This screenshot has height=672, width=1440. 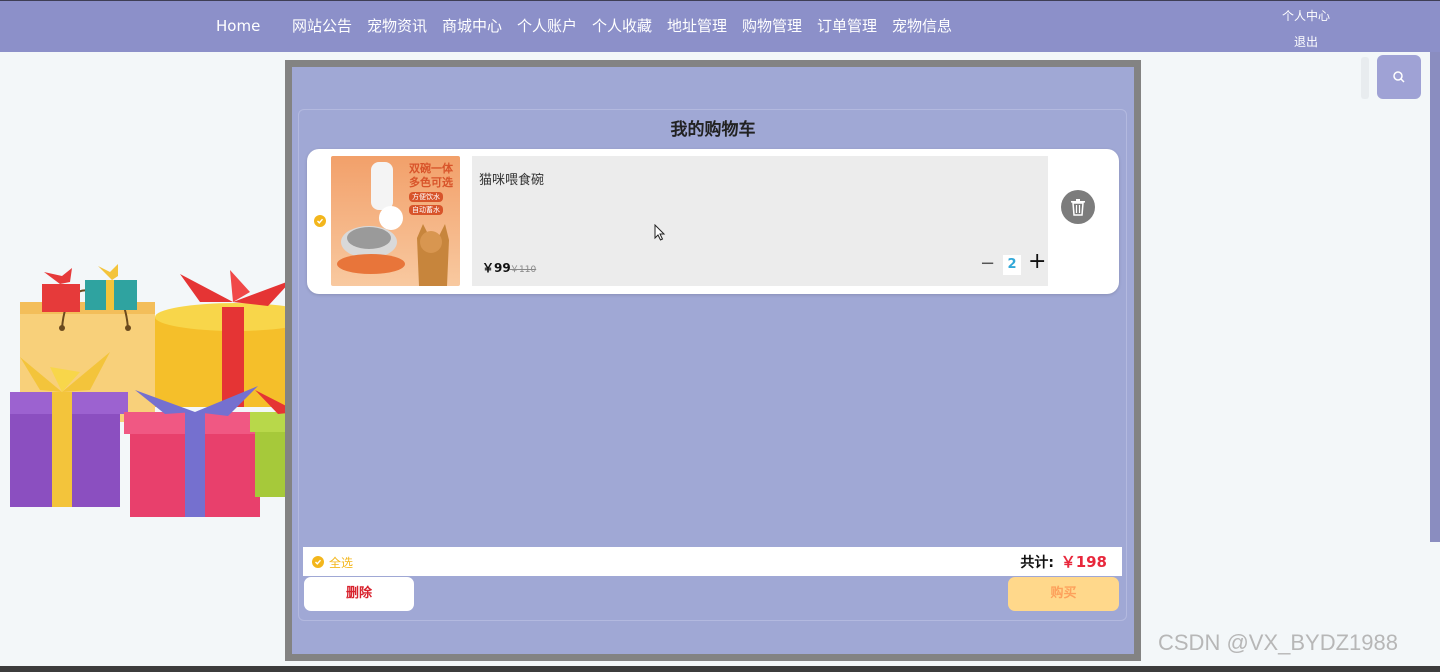 What do you see at coordinates (1306, 16) in the screenshot?
I see `user-center-link: 个人中心` at bounding box center [1306, 16].